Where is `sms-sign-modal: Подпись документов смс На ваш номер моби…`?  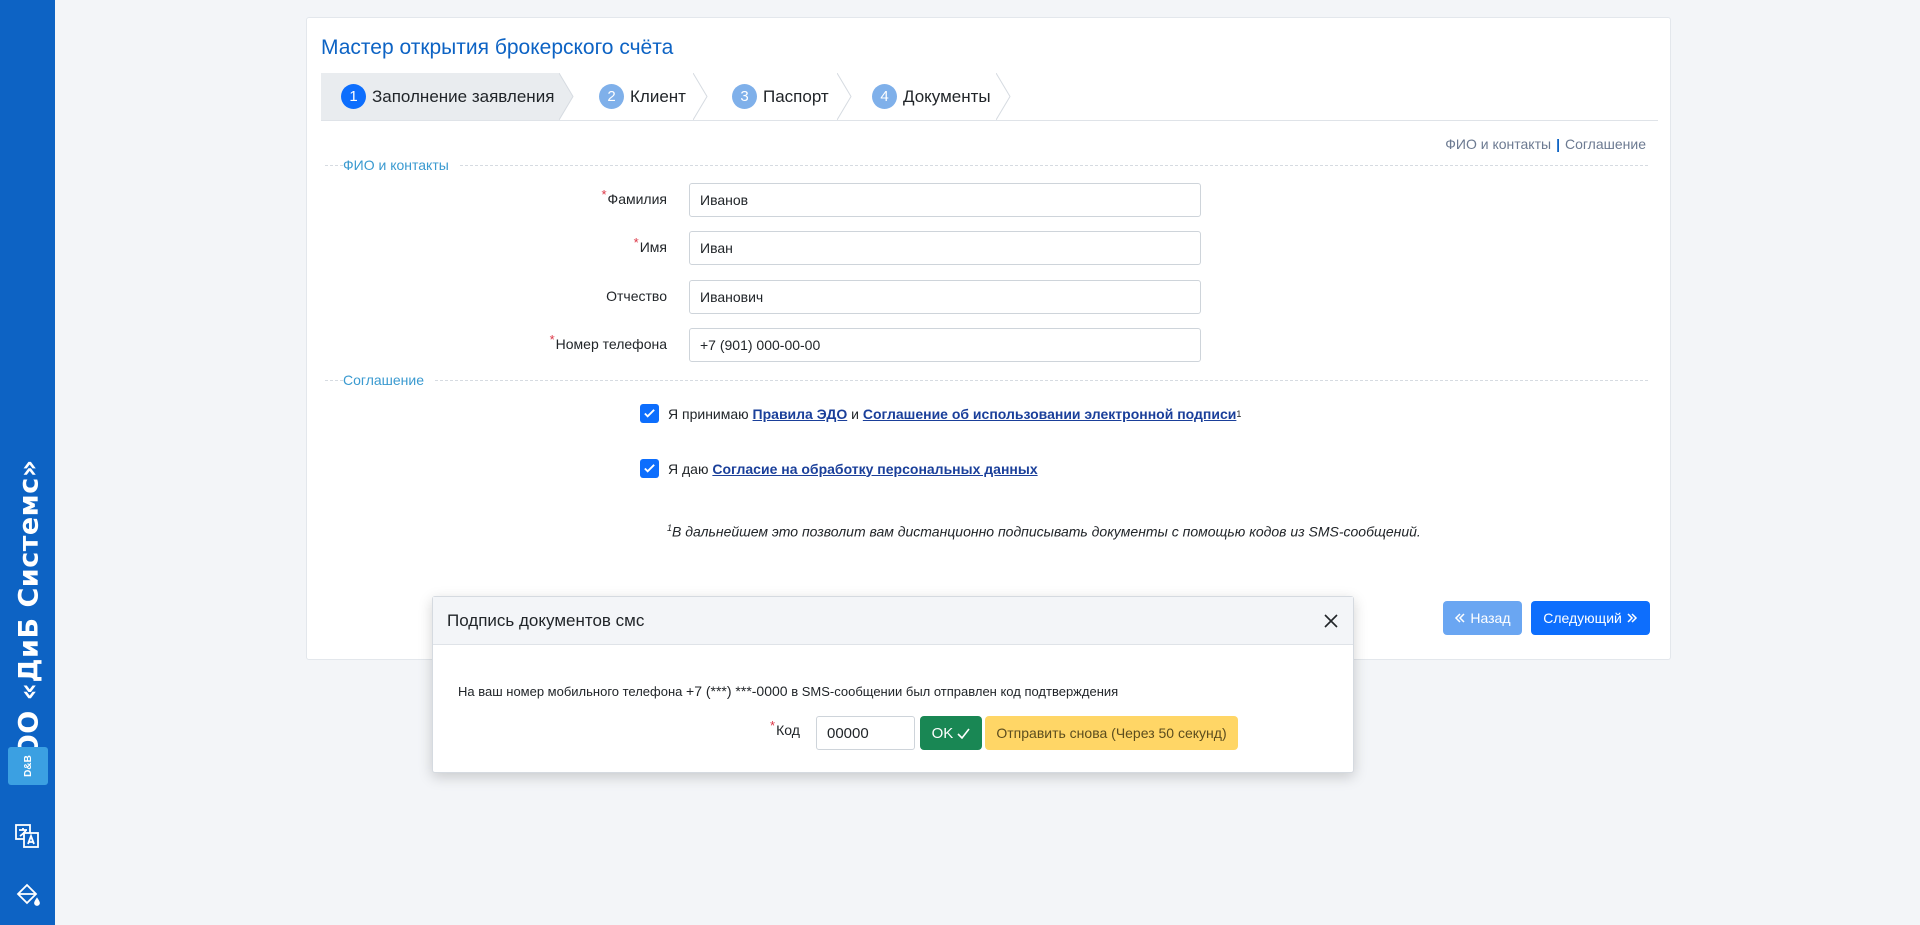 sms-sign-modal: Подпись документов смс На ваш номер моби… is located at coordinates (893, 684).